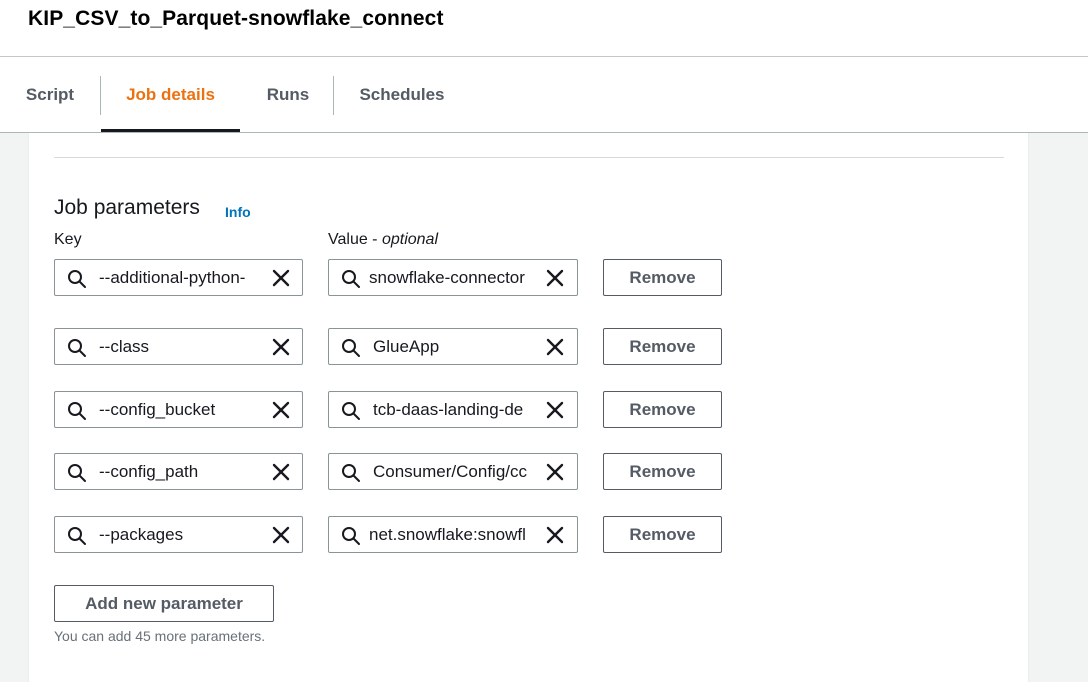  Describe the element at coordinates (170, 95) in the screenshot. I see `tab-job-details: Job details` at that location.